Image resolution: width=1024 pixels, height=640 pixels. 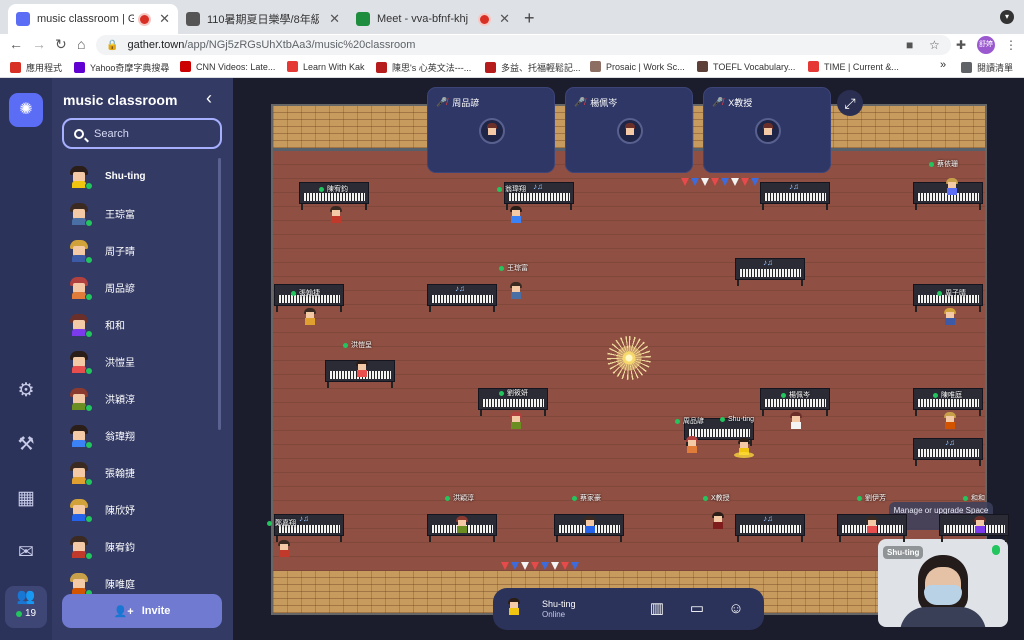 I want to click on invite-button: 👤+ Invite, so click(x=142, y=611).